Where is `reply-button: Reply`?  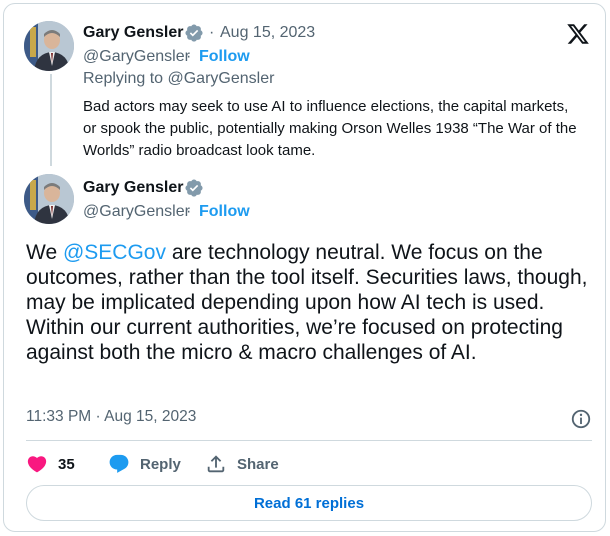 reply-button: Reply is located at coordinates (144, 464).